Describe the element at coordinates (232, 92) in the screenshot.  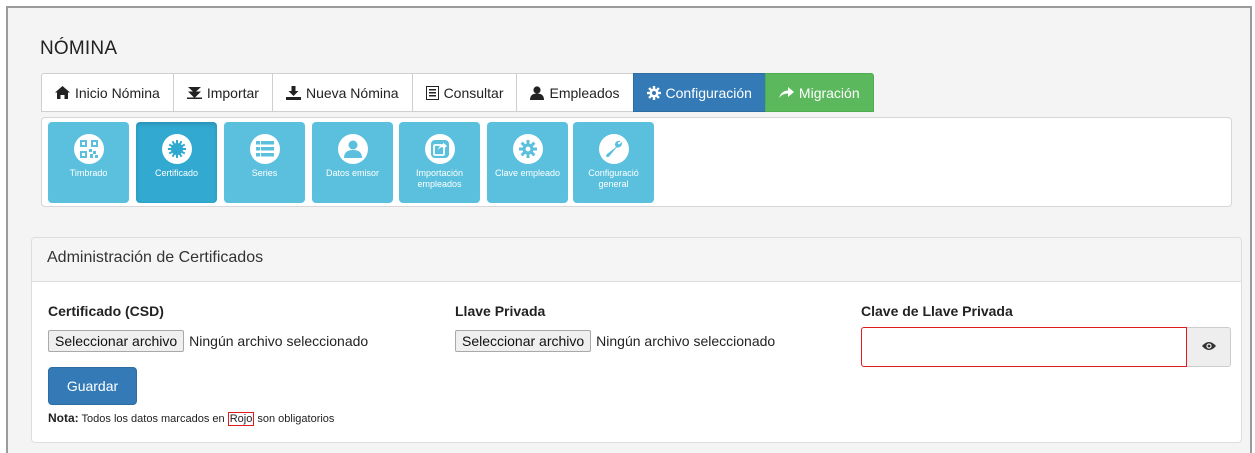
I see `tab-label: Importar` at that location.